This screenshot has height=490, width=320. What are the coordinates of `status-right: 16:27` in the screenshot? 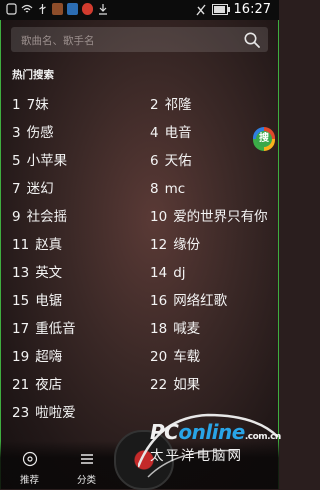 It's located at (233, 9).